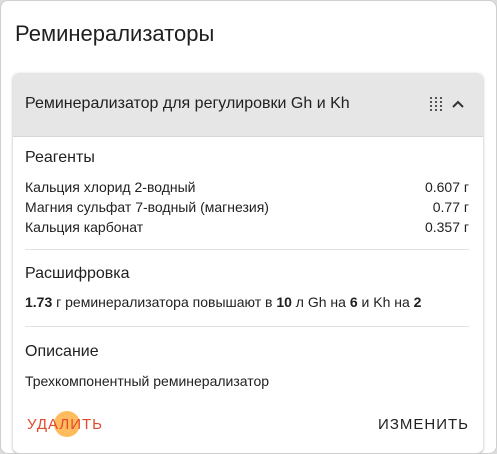  What do you see at coordinates (147, 381) in the screenshot?
I see `description-text: Трехкомпонентный реминерализатор` at bounding box center [147, 381].